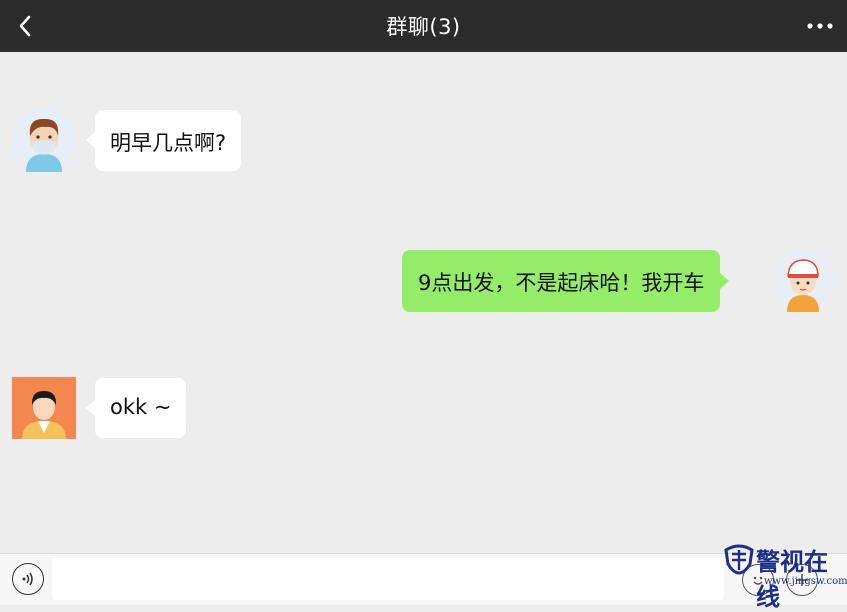  I want to click on avatar-man-orange-icon, so click(44, 408).